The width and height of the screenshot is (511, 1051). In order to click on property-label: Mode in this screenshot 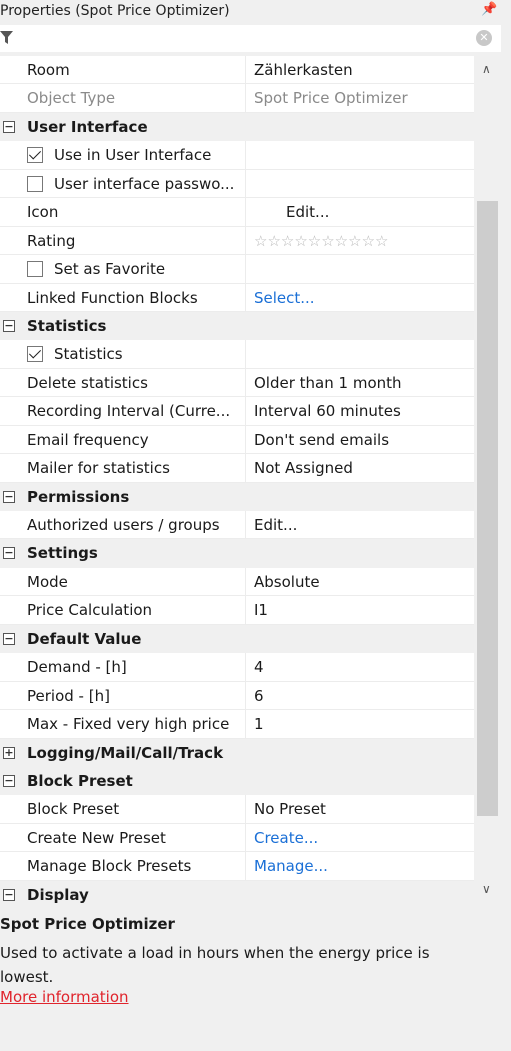, I will do `click(136, 581)`.